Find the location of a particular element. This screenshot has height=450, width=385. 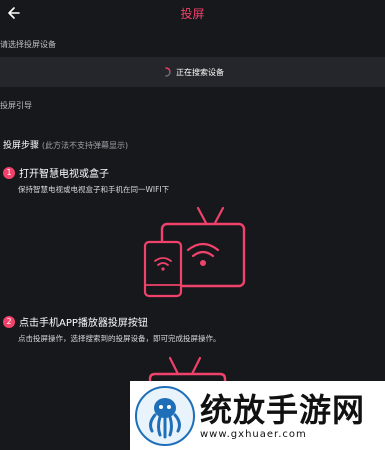

step-1-heading: 1 打开智慧电视或盒子 is located at coordinates (56, 172).